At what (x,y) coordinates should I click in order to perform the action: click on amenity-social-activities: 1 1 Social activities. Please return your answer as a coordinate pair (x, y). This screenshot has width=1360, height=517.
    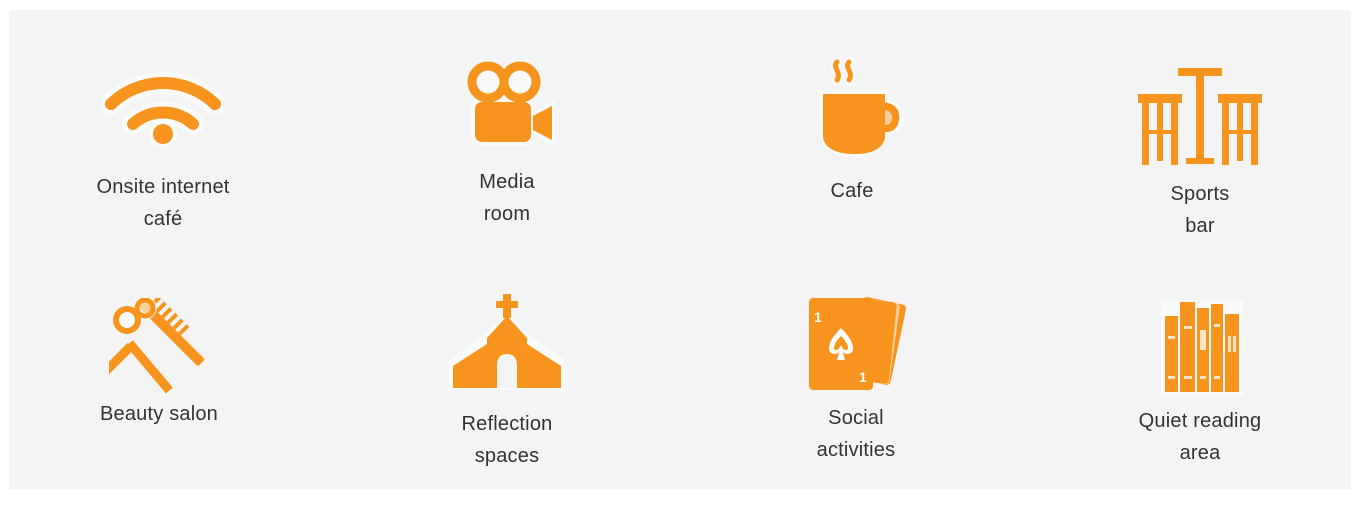
    Looking at the image, I should click on (856, 379).